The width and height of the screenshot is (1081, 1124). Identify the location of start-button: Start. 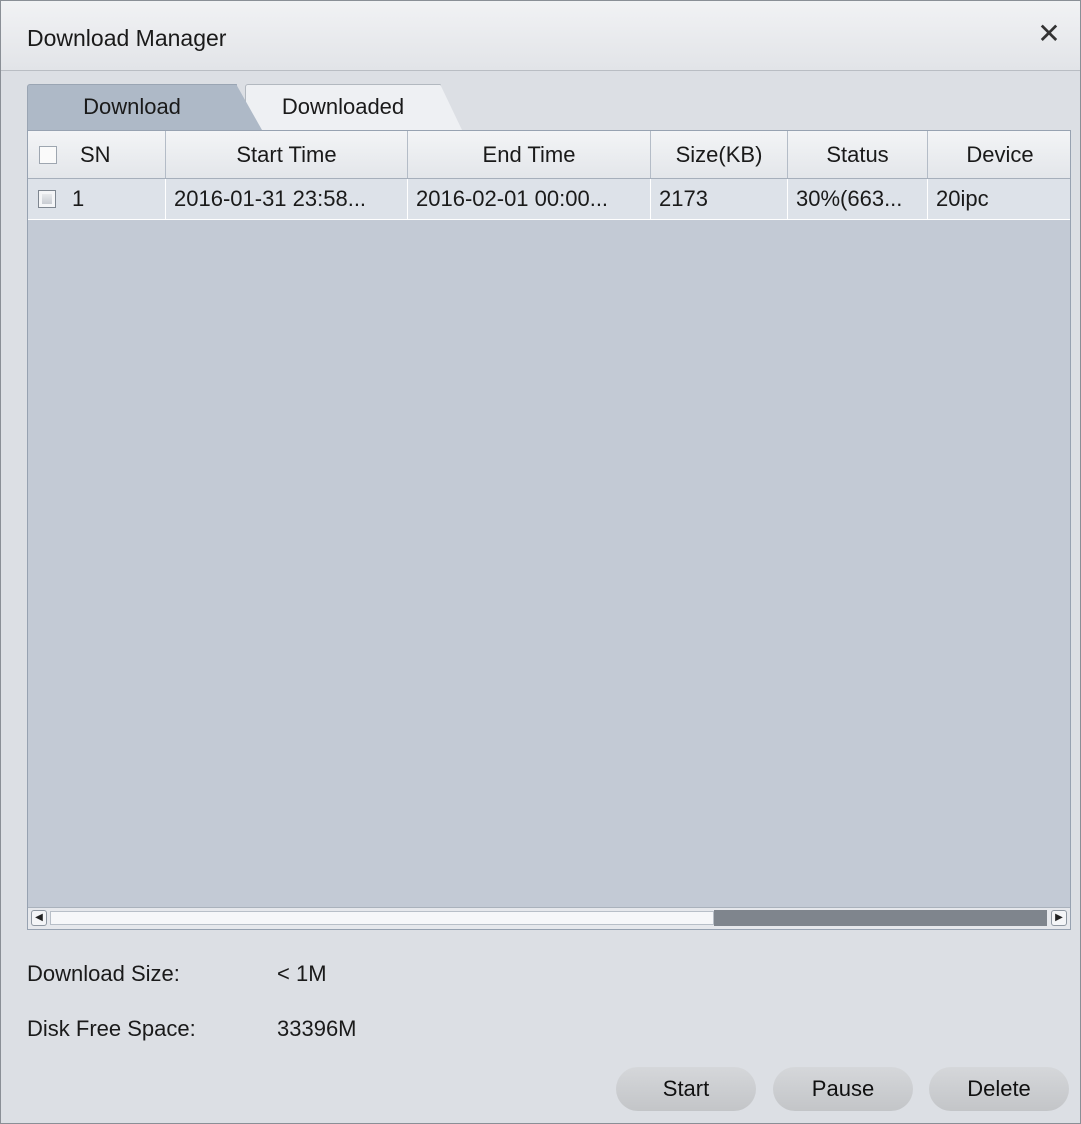
(686, 1089).